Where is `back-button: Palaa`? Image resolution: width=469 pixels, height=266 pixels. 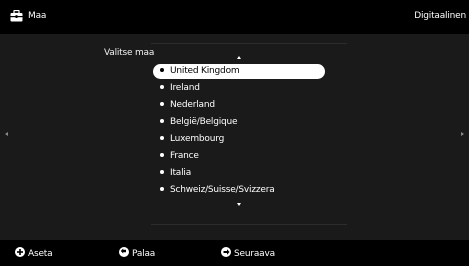
back-button: Palaa is located at coordinates (137, 253).